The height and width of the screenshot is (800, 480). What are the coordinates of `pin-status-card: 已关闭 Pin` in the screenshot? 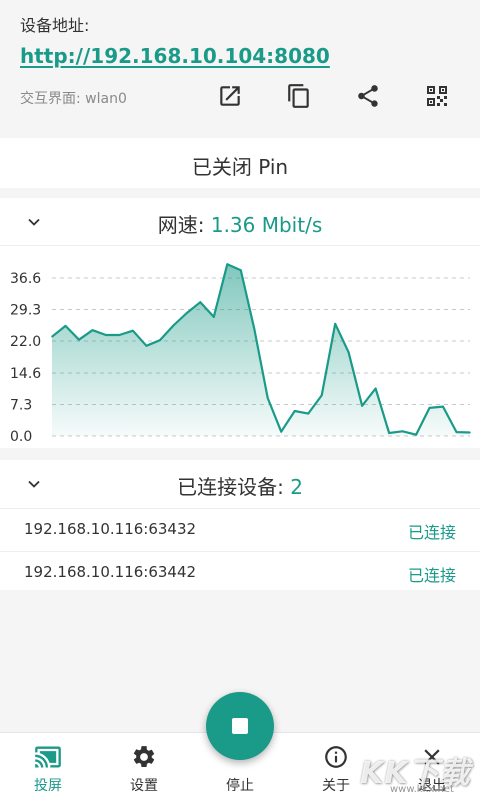 It's located at (240, 163).